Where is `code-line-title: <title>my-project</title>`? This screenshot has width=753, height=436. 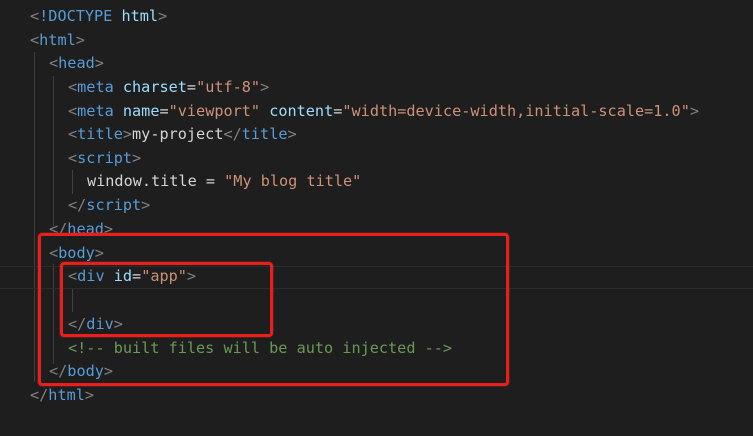 code-line-title: <title>my-project</title> is located at coordinates (182, 135).